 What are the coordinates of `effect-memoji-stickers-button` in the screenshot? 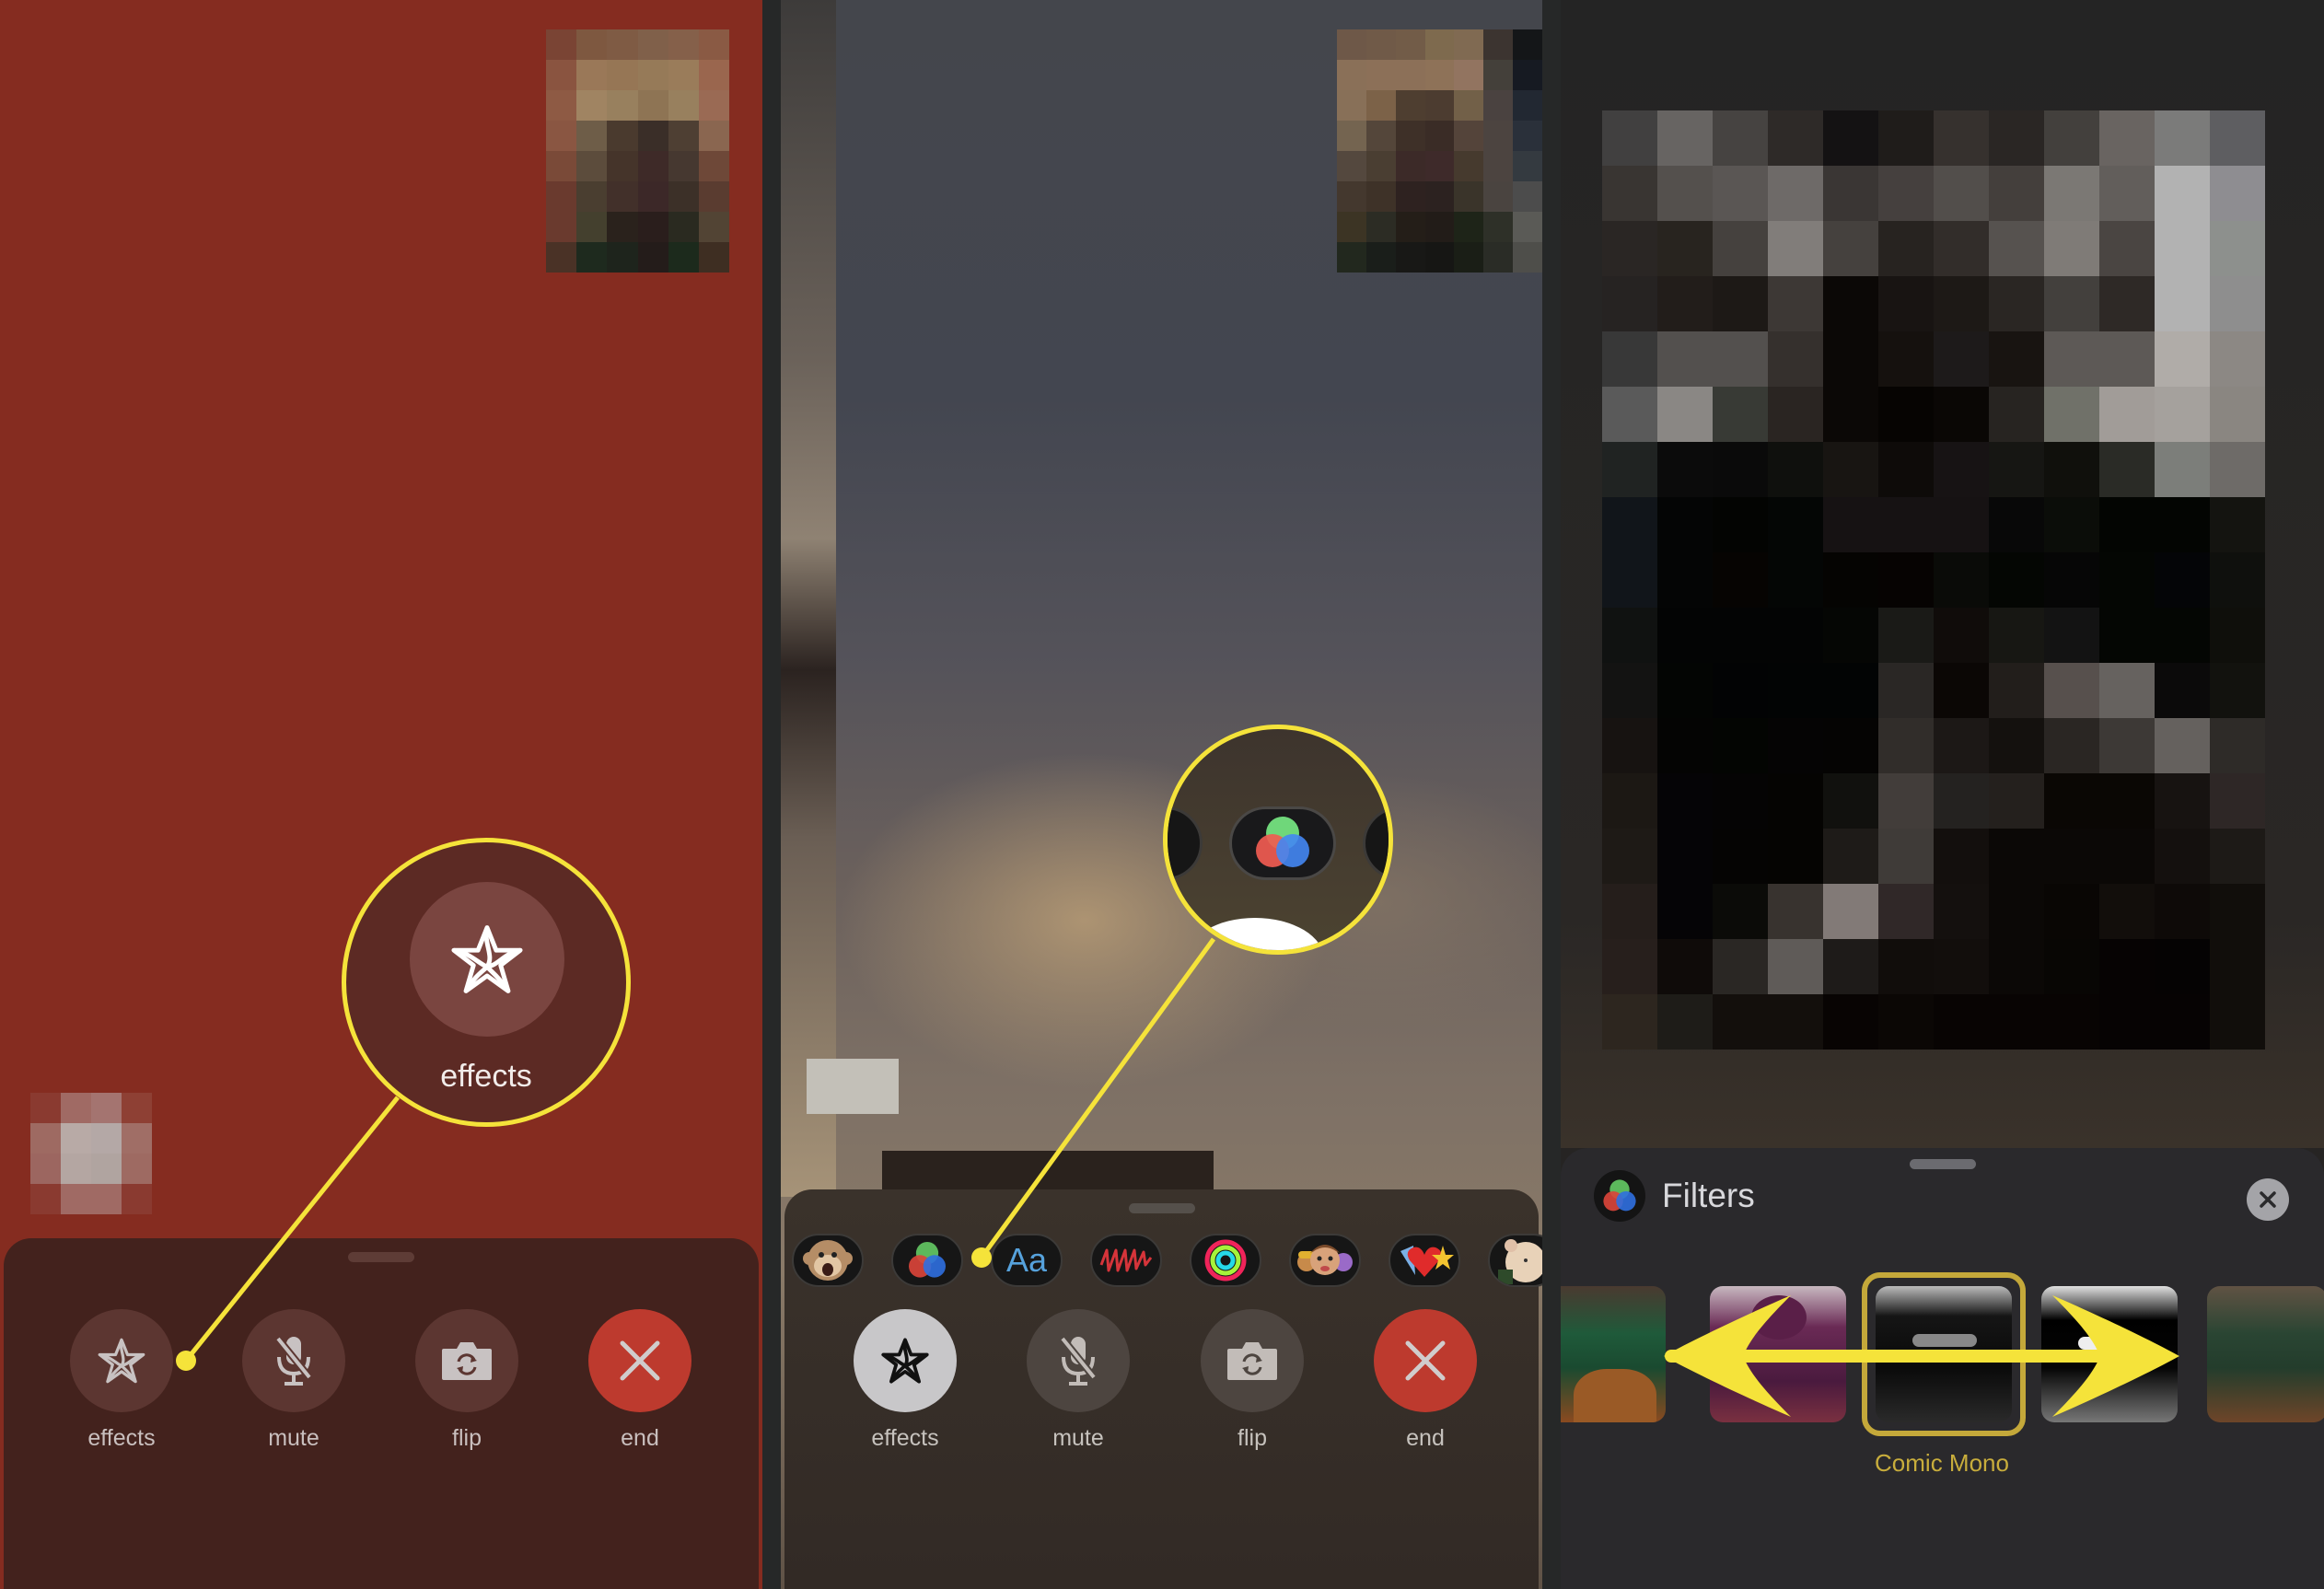 It's located at (1325, 1260).